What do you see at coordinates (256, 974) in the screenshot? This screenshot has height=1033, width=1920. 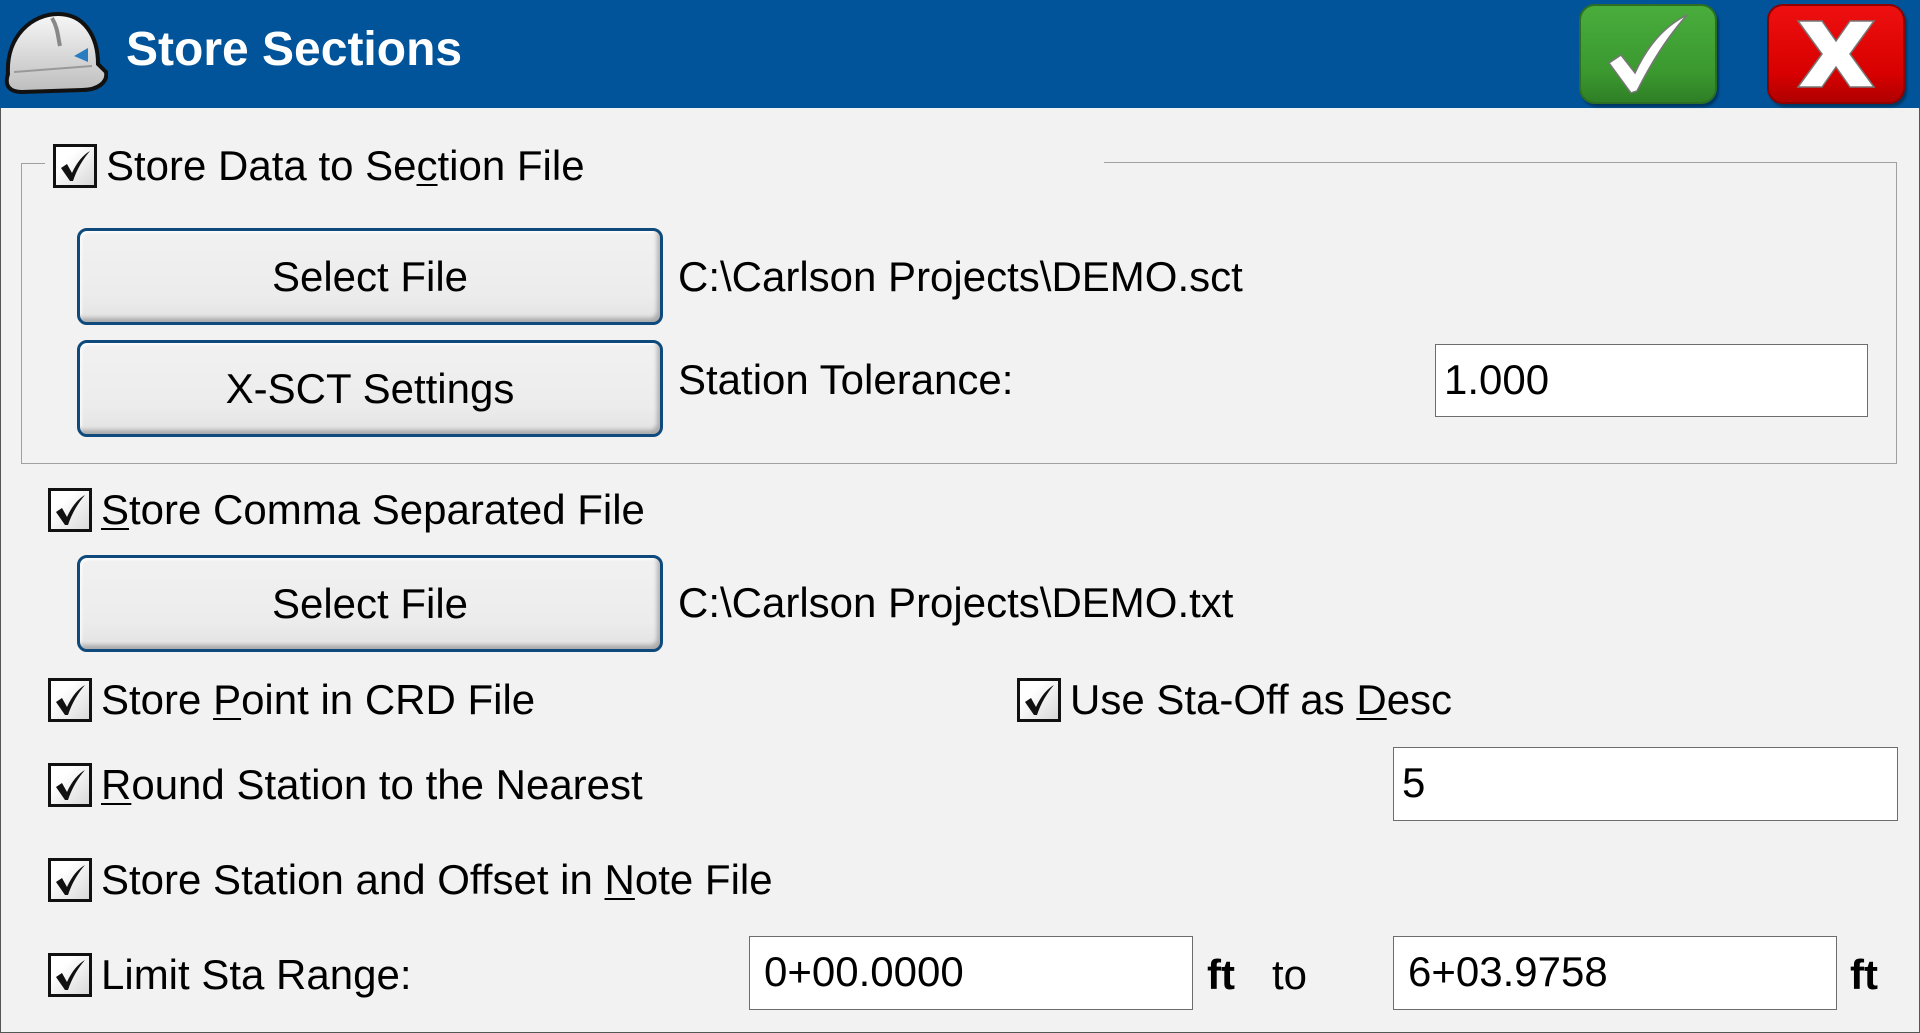 I see `checkbox-label: Limit Sta Range:` at bounding box center [256, 974].